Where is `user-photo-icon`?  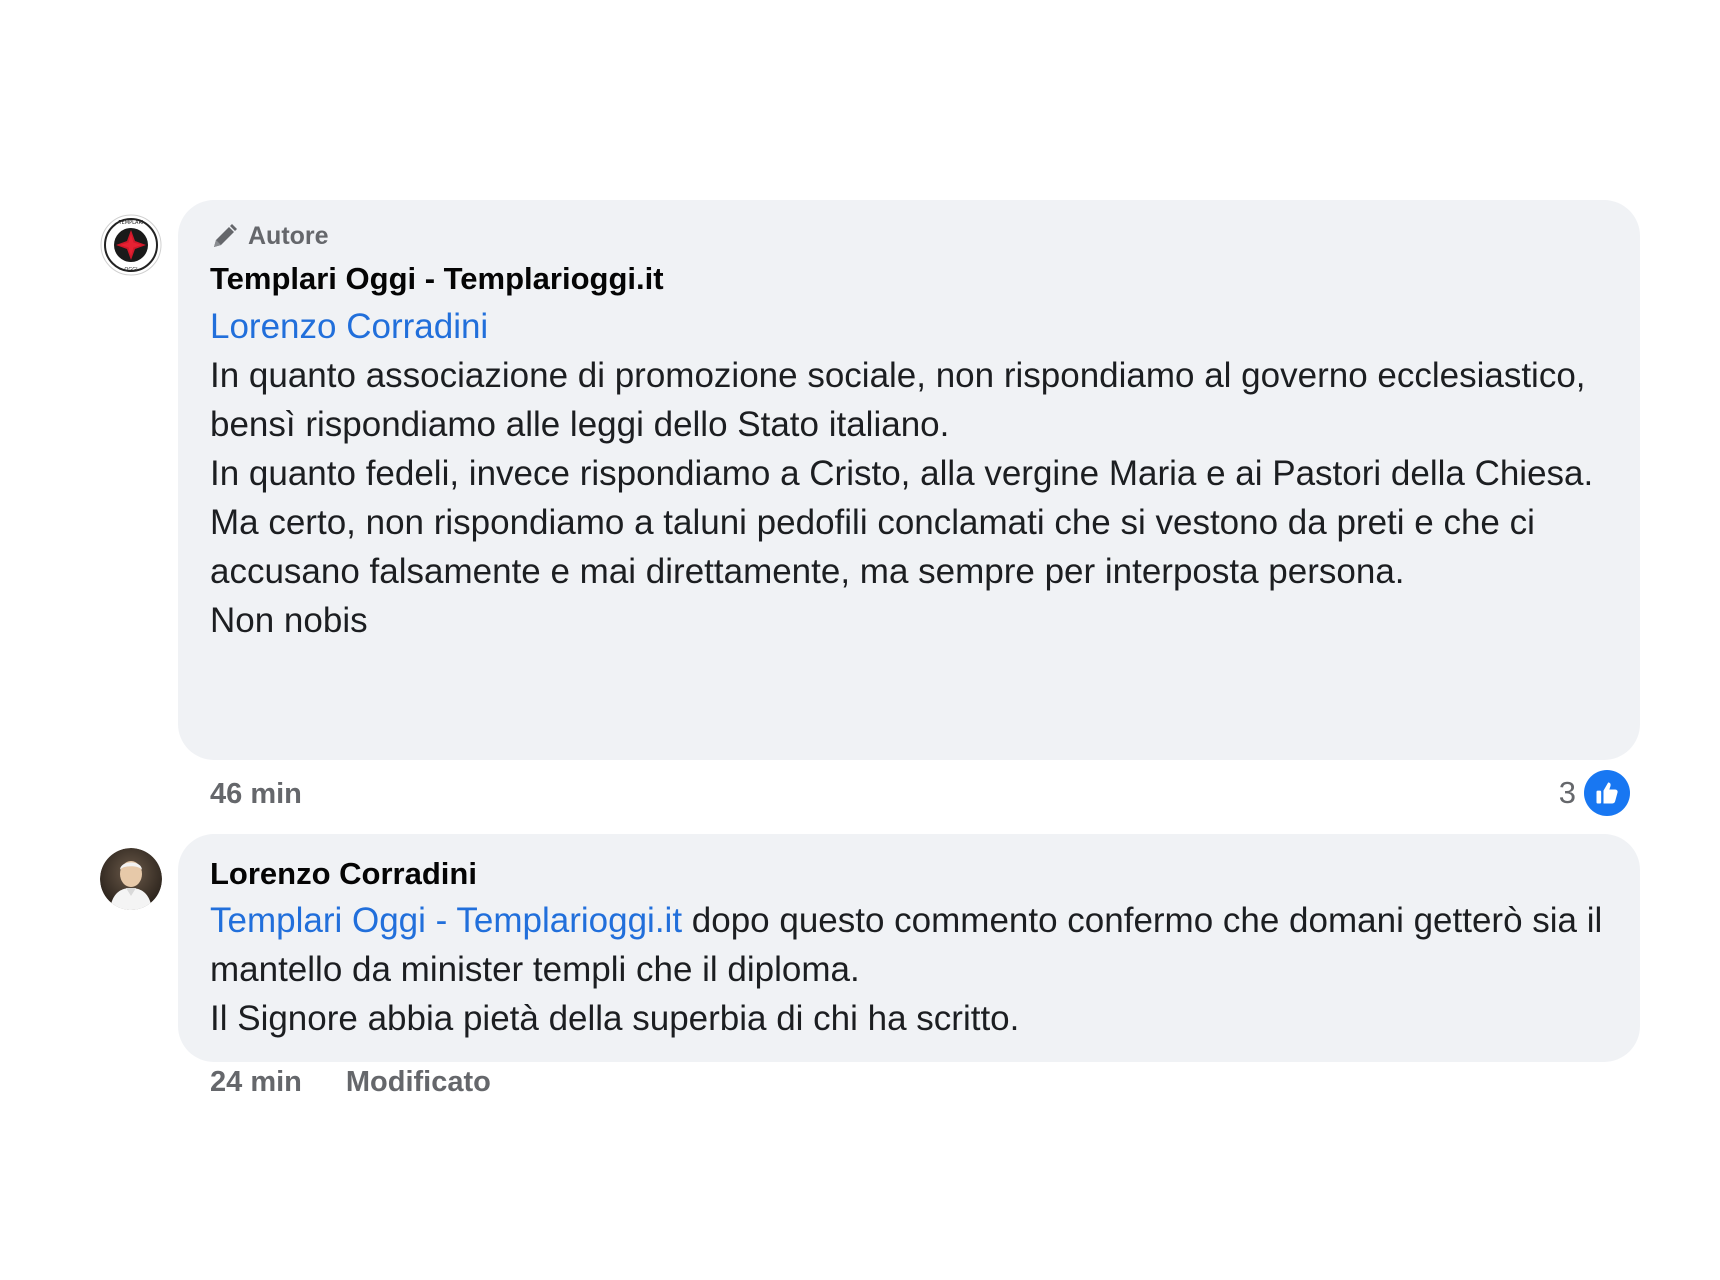
user-photo-icon is located at coordinates (131, 879).